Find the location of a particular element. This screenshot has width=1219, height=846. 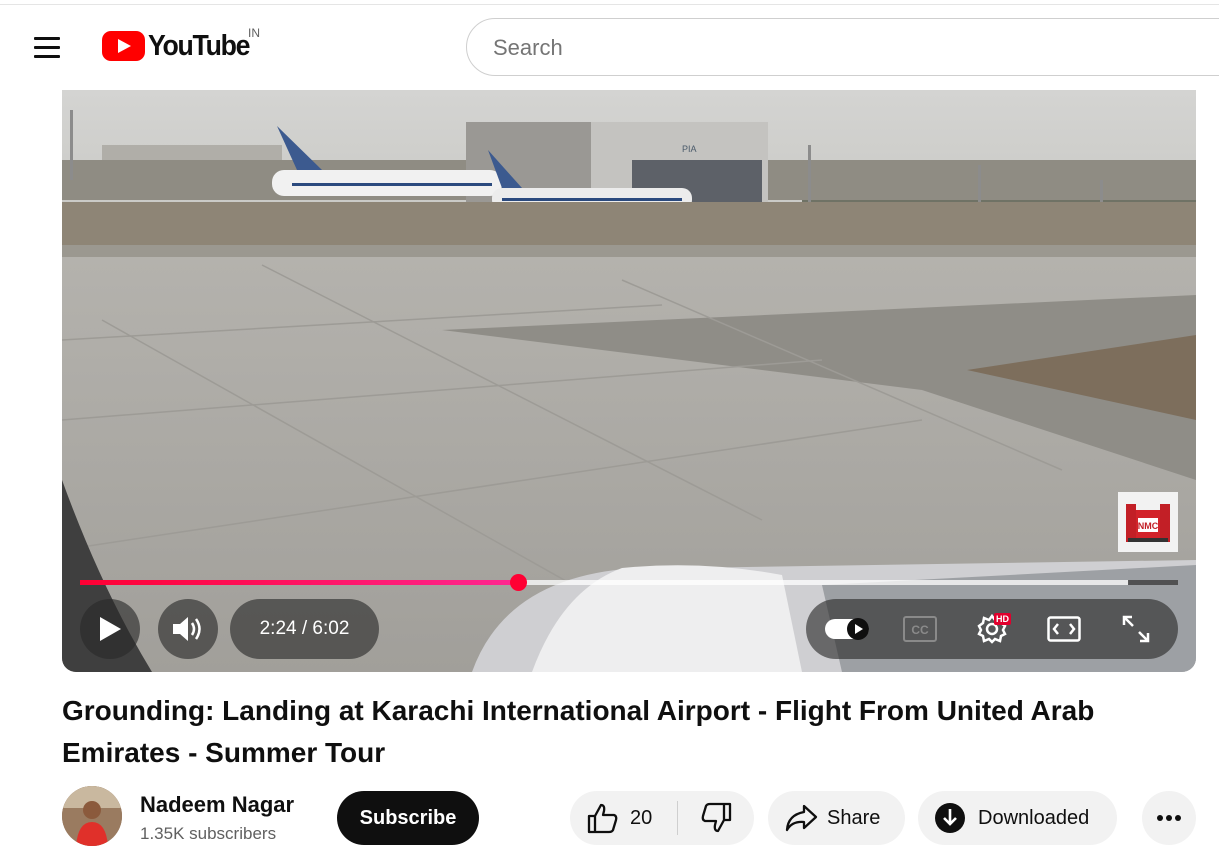

channel-name: Nadeem Nagar is located at coordinates (217, 805).